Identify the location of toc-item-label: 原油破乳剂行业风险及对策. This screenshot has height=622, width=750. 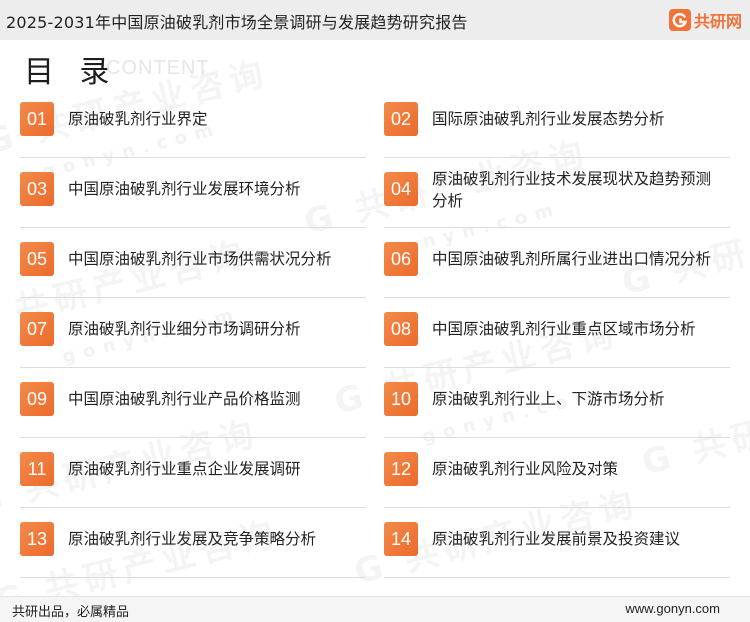
(525, 469).